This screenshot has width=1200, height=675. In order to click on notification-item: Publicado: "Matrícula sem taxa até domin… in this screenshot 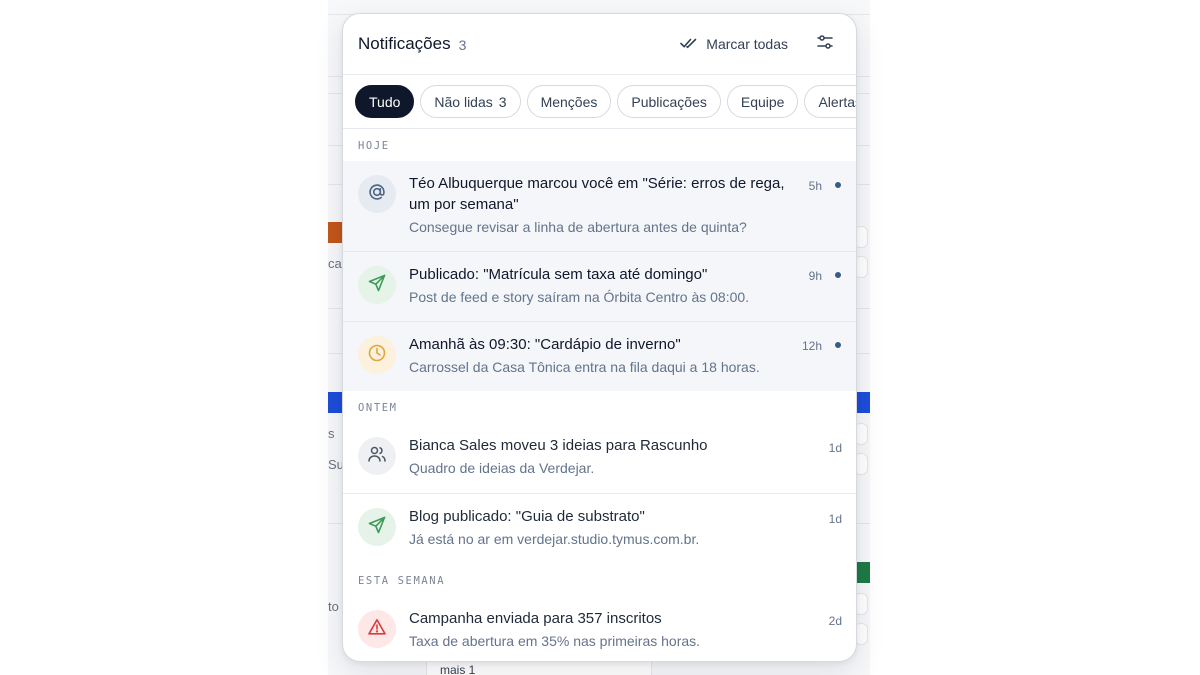, I will do `click(599, 286)`.